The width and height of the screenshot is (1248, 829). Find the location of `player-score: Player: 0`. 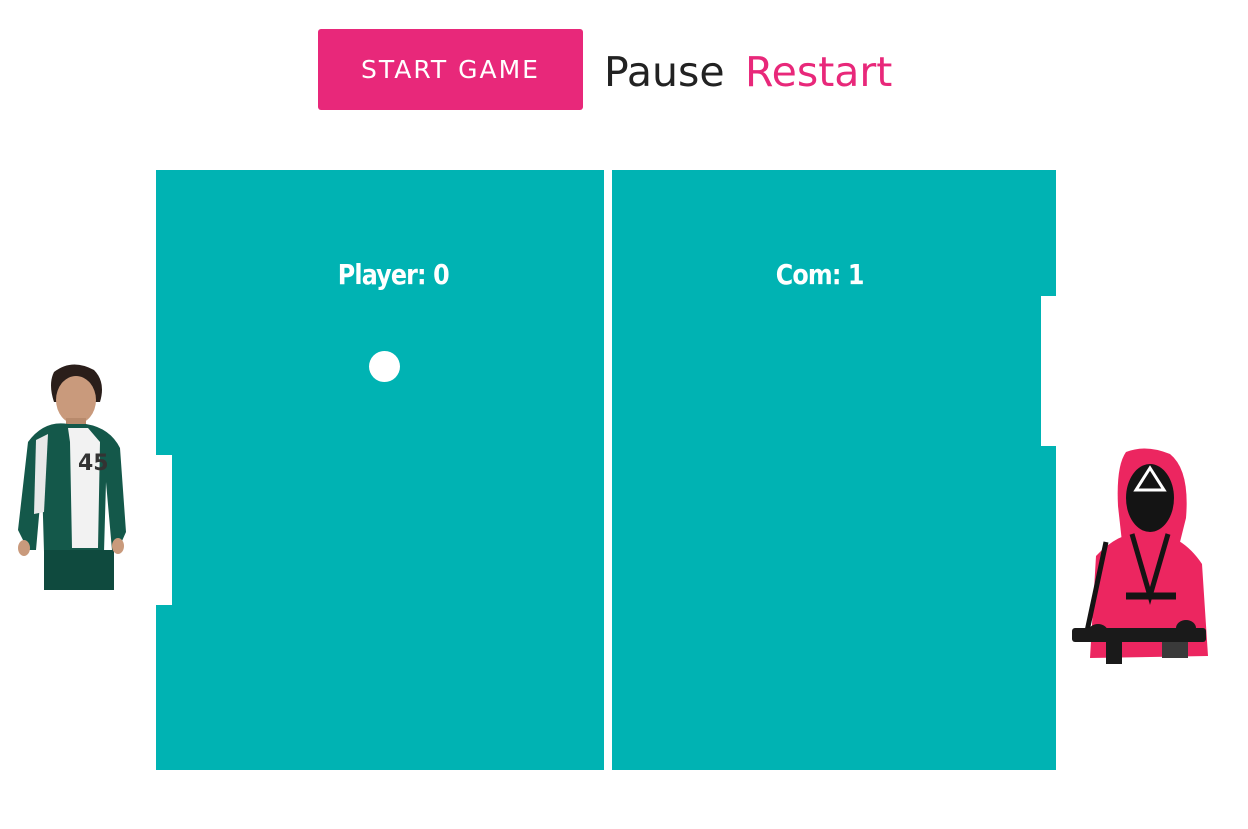

player-score: Player: 0 is located at coordinates (393, 274).